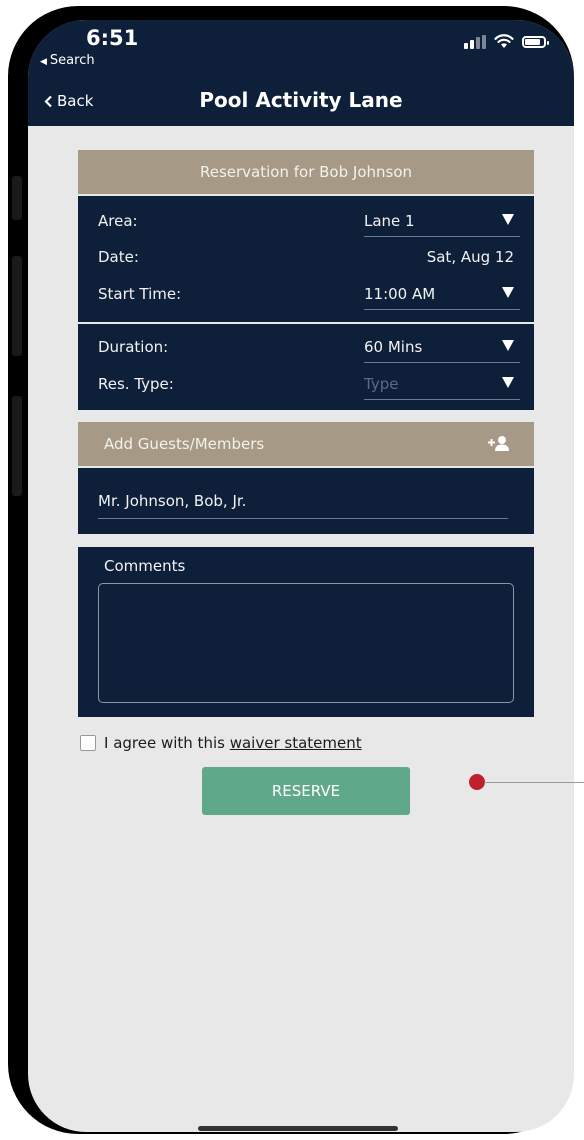  I want to click on waiver-row: I agree with this waiver statement, so click(221, 743).